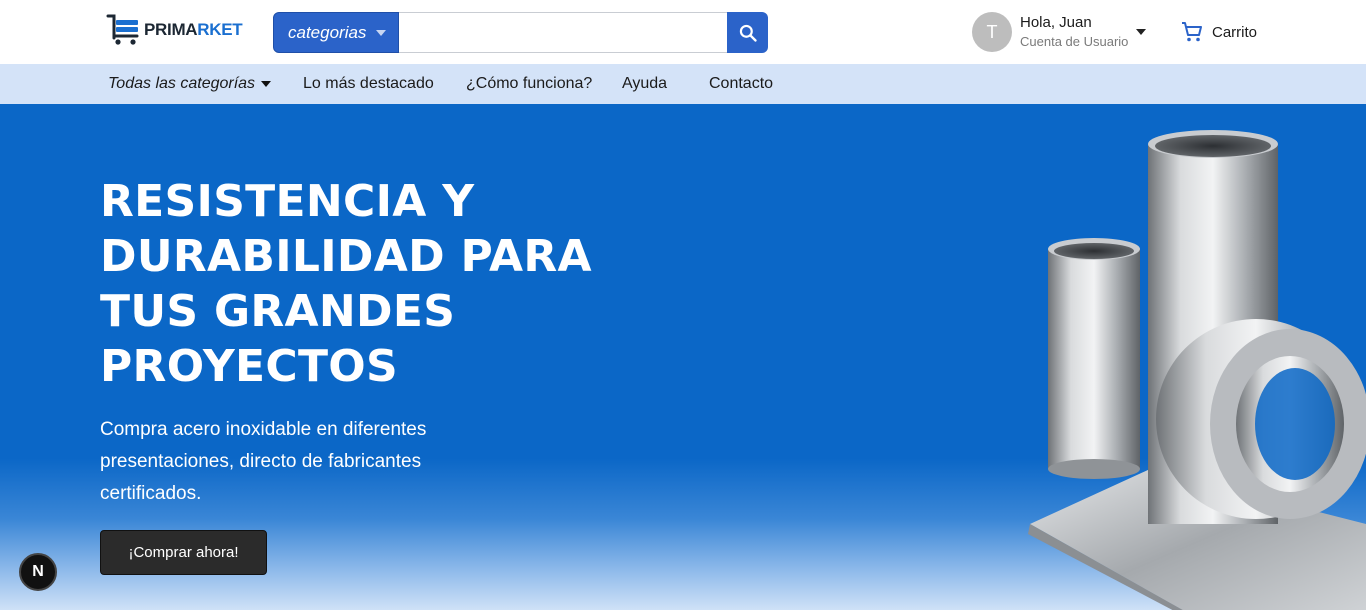 Image resolution: width=1366 pixels, height=610 pixels. I want to click on cart-label: Carrito, so click(1235, 32).